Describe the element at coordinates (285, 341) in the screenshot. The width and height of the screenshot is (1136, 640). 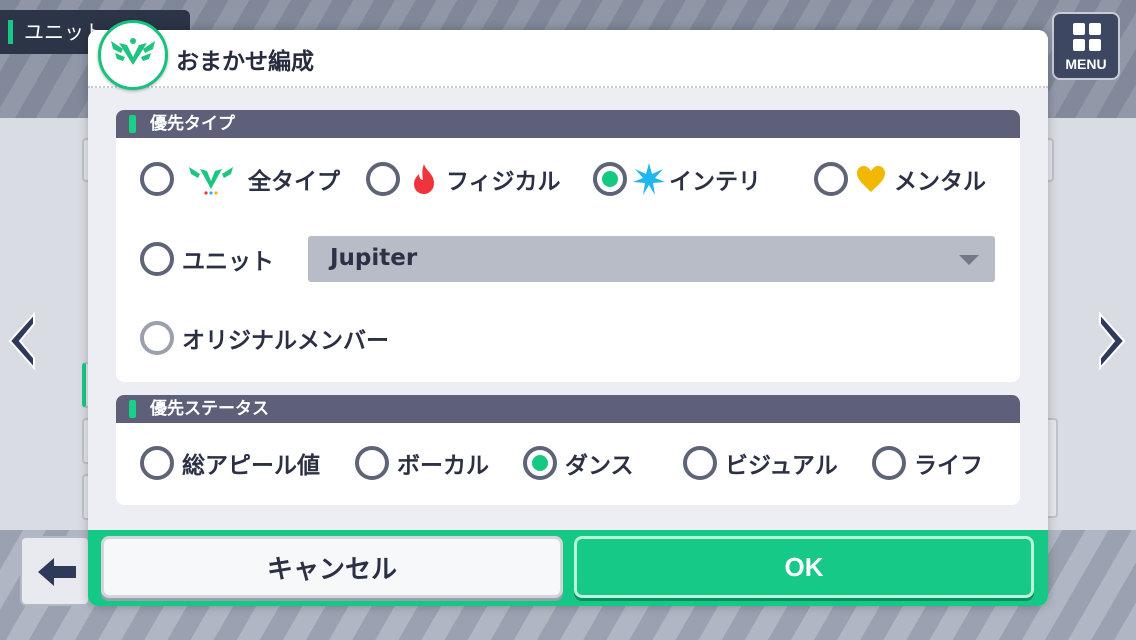
I see `original-member-label: オリジナルメンバー` at that location.